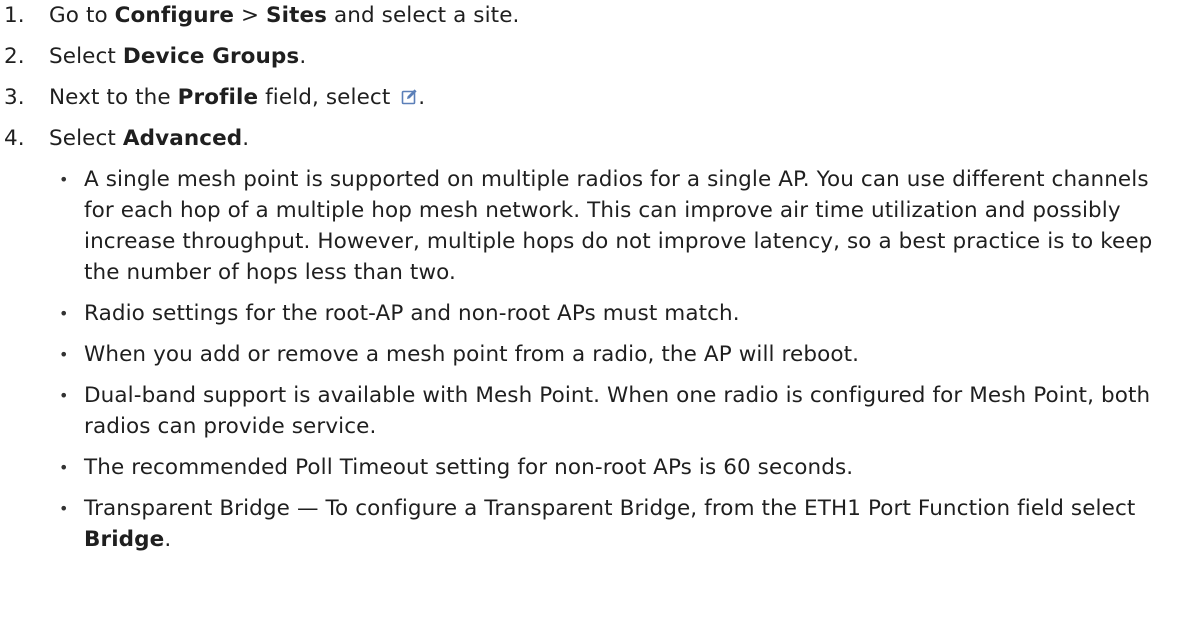 This screenshot has width=1193, height=627. What do you see at coordinates (182, 138) in the screenshot?
I see `menu-advanced: Advanced` at bounding box center [182, 138].